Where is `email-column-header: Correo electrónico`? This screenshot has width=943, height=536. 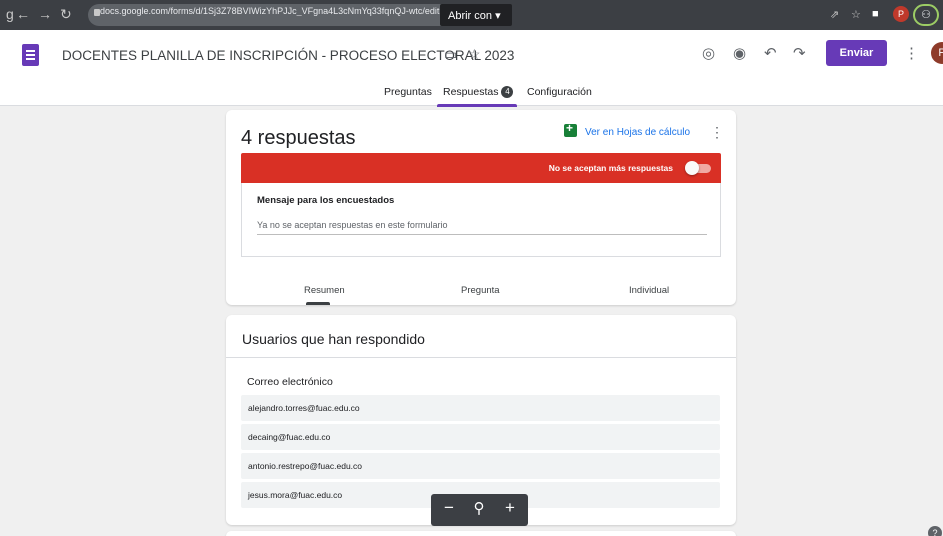
email-column-header: Correo electrónico is located at coordinates (290, 382).